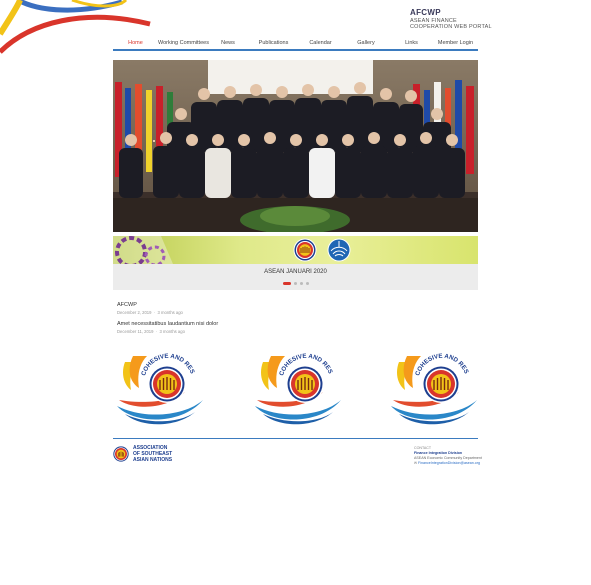 Image resolution: width=591 pixels, height=585 pixels. Describe the element at coordinates (366, 43) in the screenshot. I see `nav-gallery: Gallery` at that location.